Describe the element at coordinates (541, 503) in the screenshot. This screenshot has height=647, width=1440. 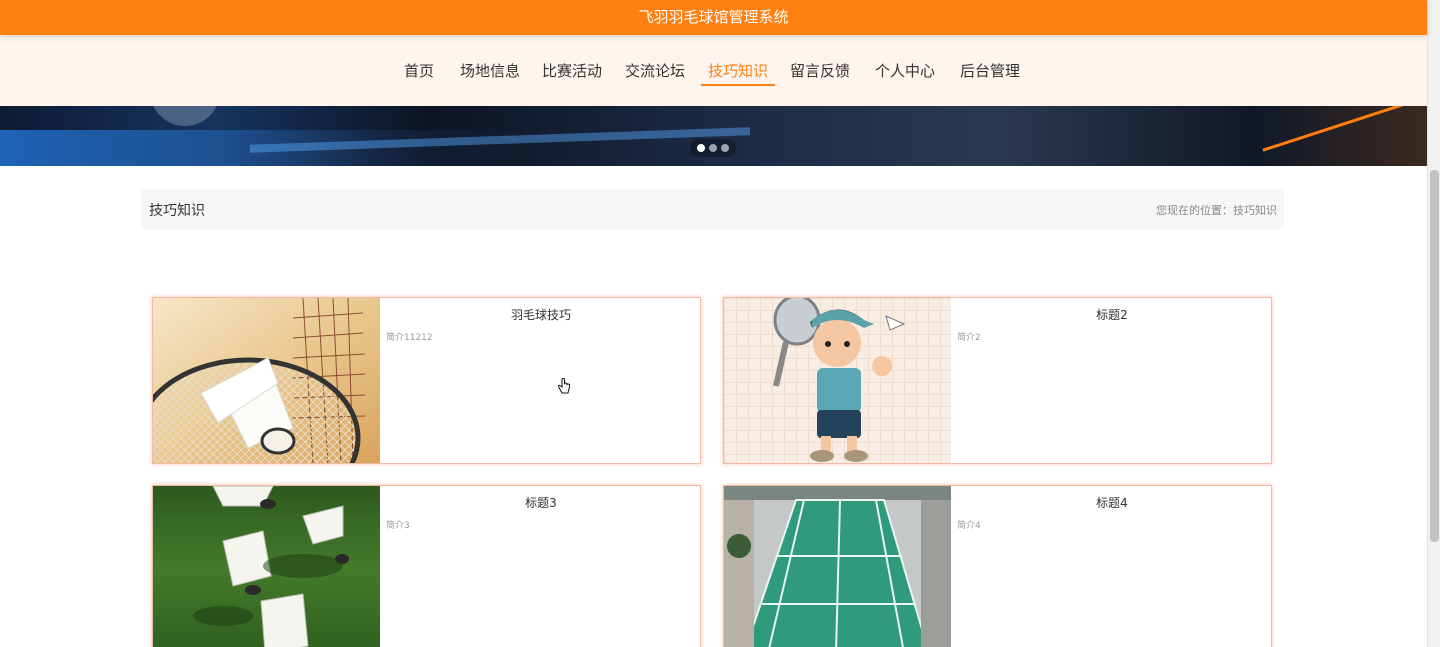
I see `article-title: 标题3` at that location.